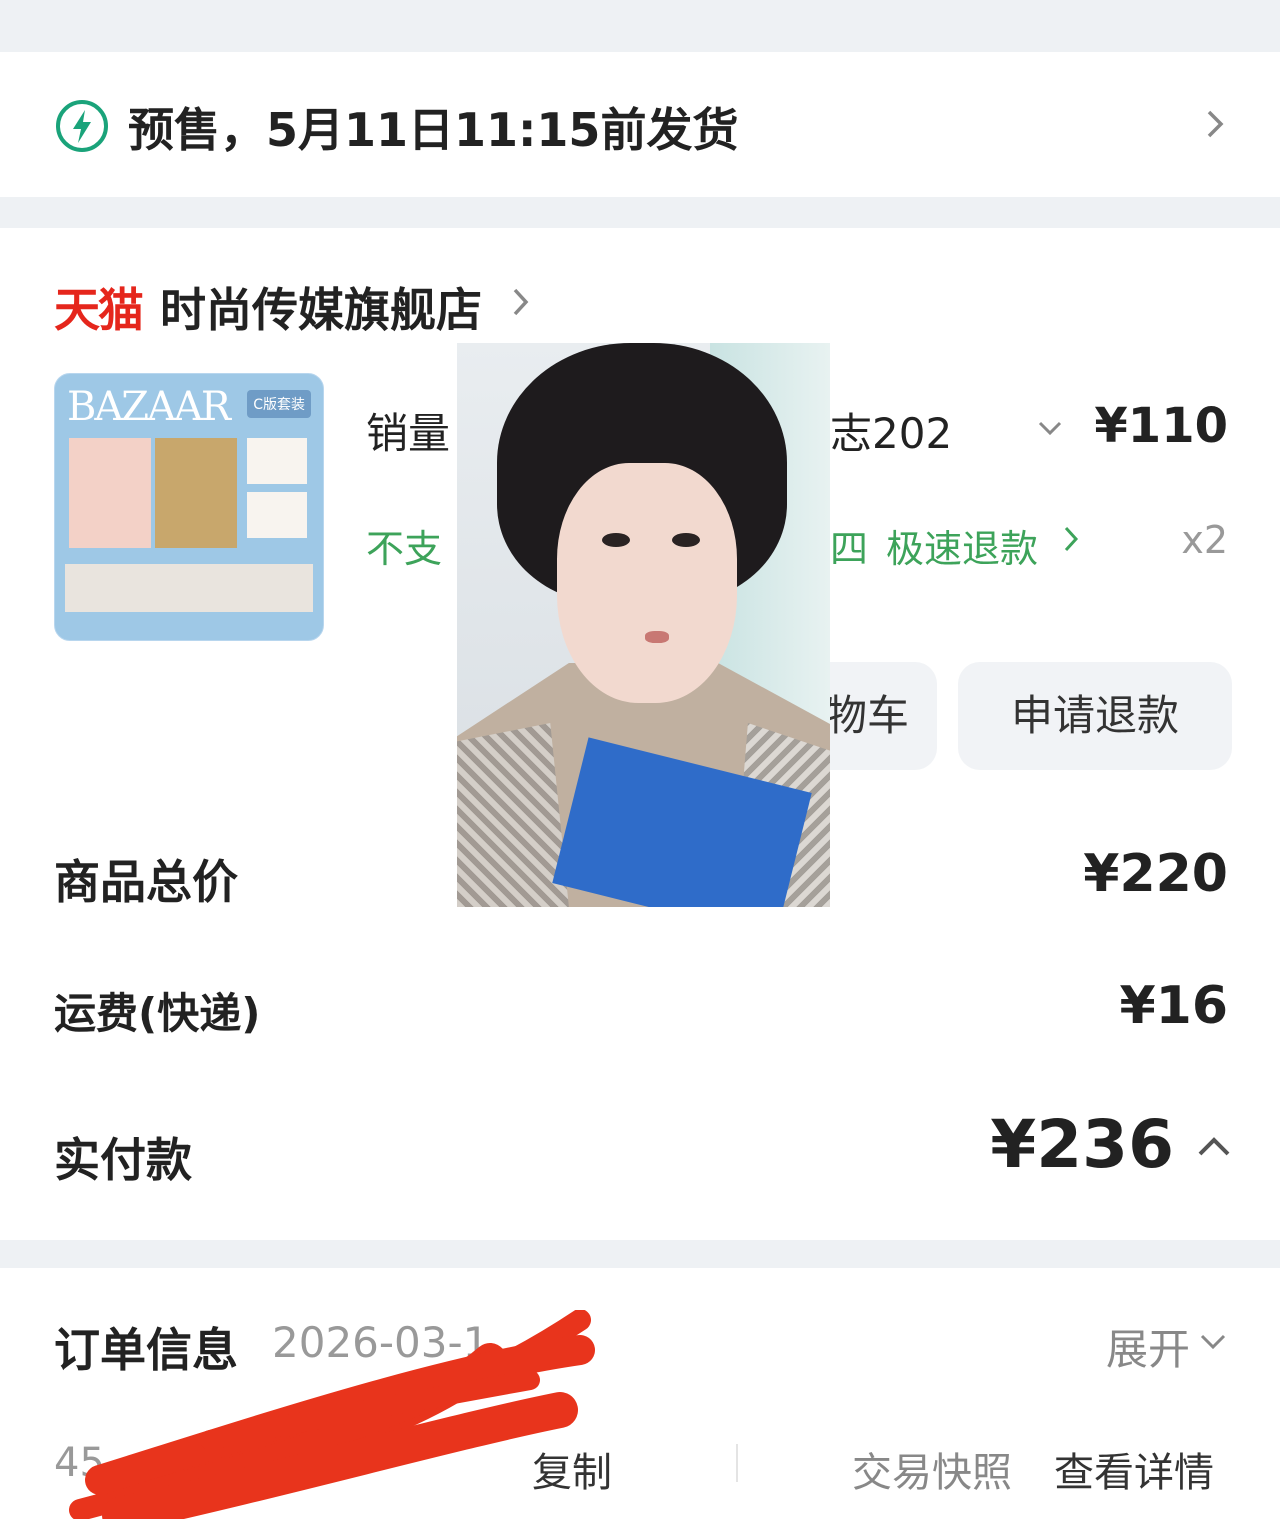  What do you see at coordinates (1134, 1469) in the screenshot?
I see `view-details-button: 查看详情` at bounding box center [1134, 1469].